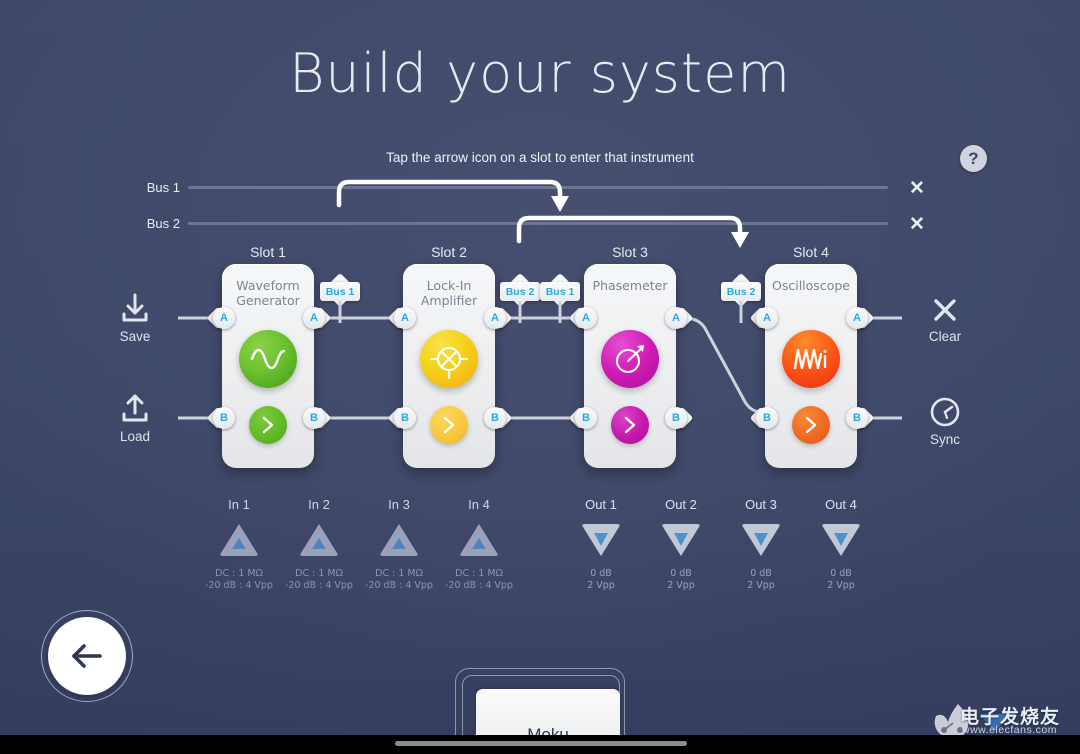 This screenshot has width=1080, height=754. Describe the element at coordinates (340, 291) in the screenshot. I see `bus-tag-label: Bus 1` at that location.